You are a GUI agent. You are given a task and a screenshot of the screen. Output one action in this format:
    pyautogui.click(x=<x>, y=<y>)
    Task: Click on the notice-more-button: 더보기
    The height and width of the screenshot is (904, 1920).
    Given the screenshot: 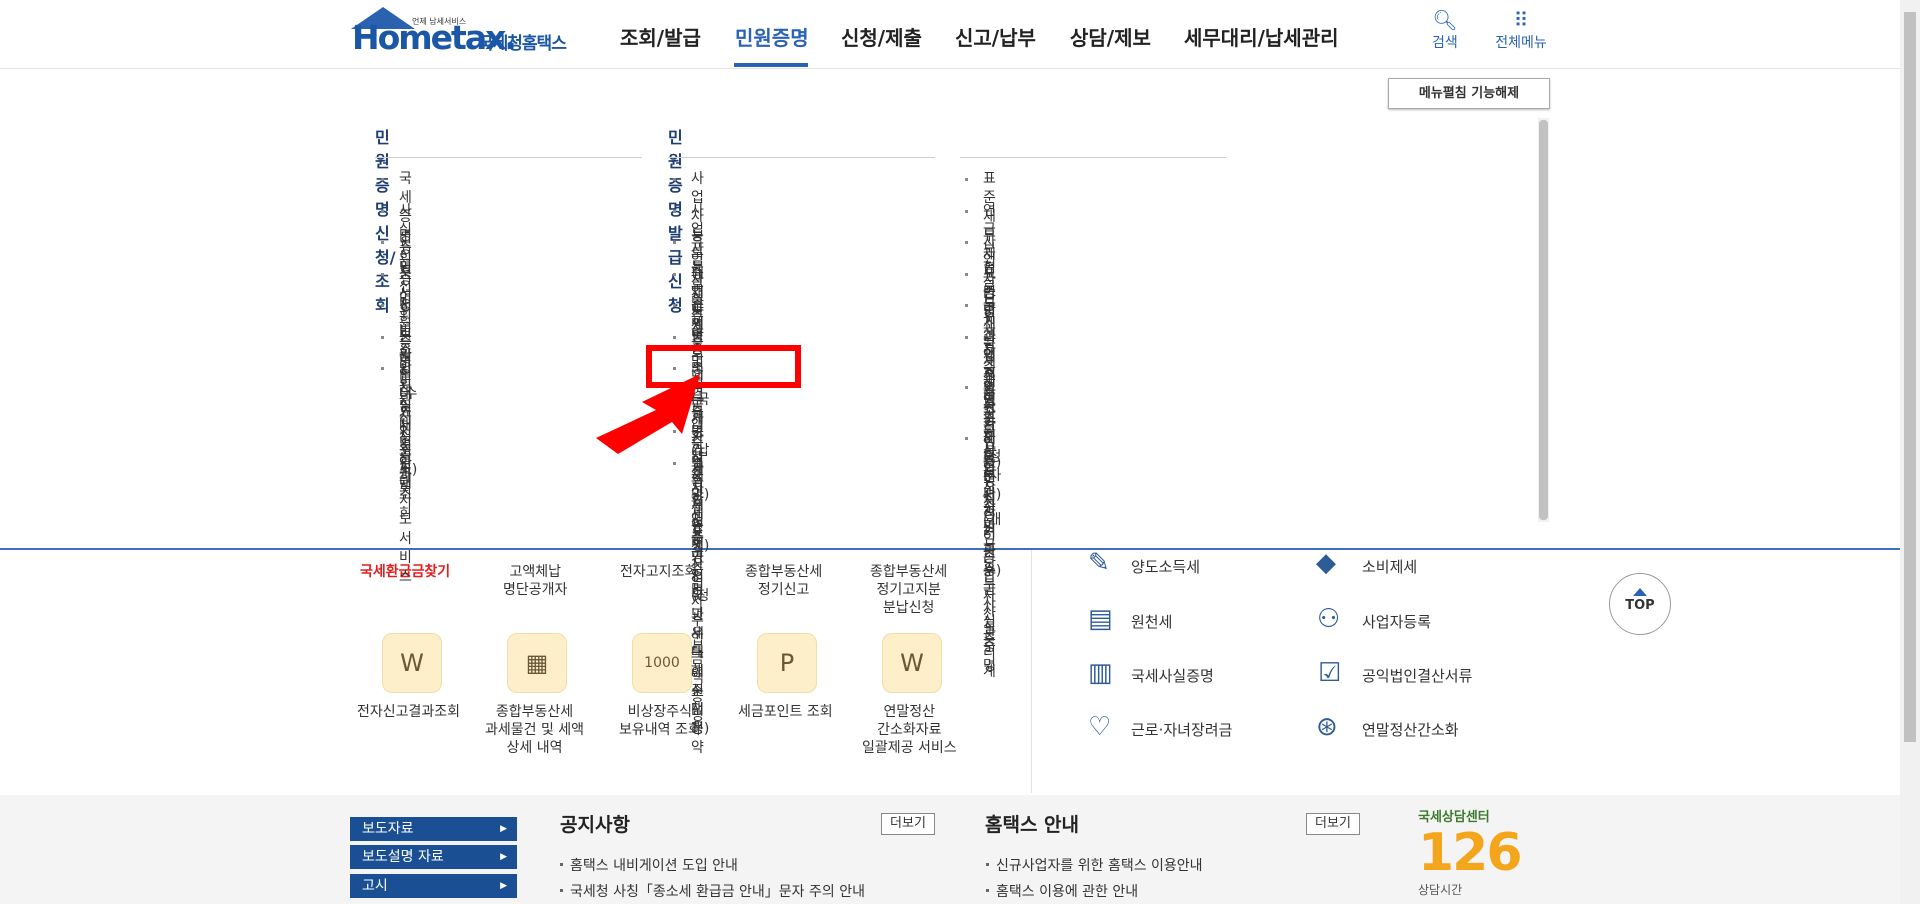 What is the action you would take?
    pyautogui.click(x=908, y=824)
    